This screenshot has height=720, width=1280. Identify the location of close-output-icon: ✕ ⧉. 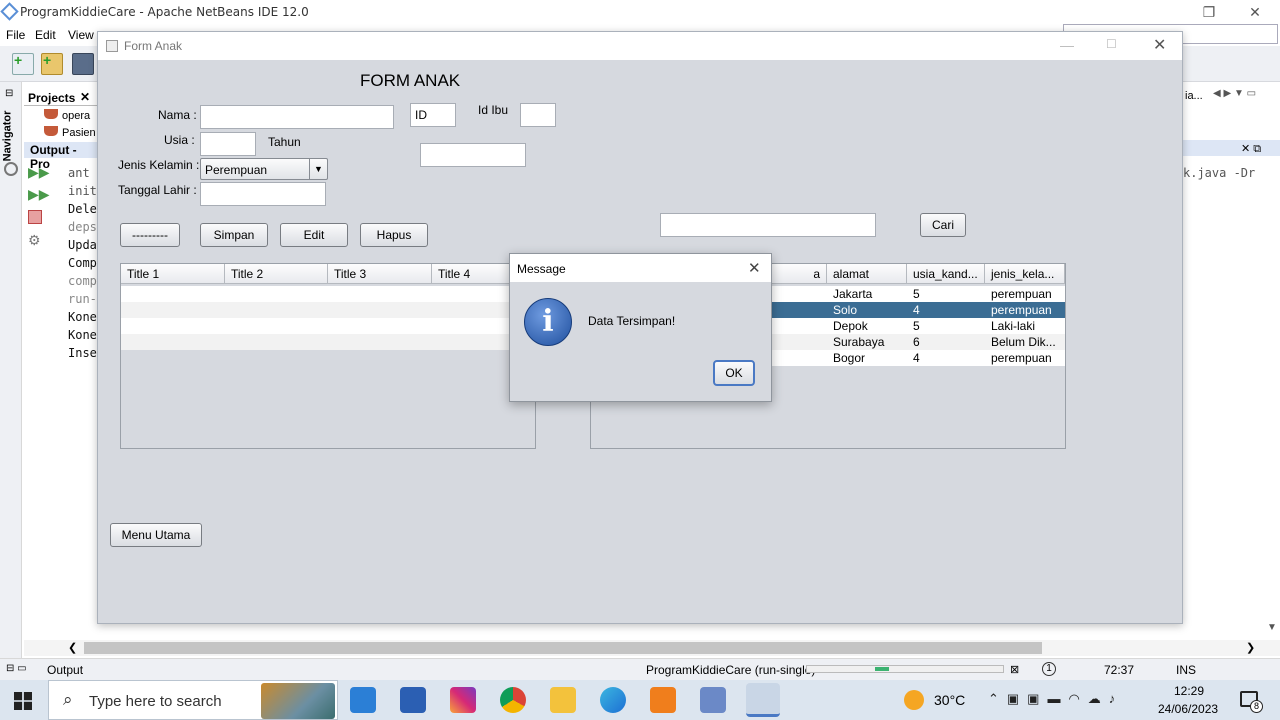
(1251, 149).